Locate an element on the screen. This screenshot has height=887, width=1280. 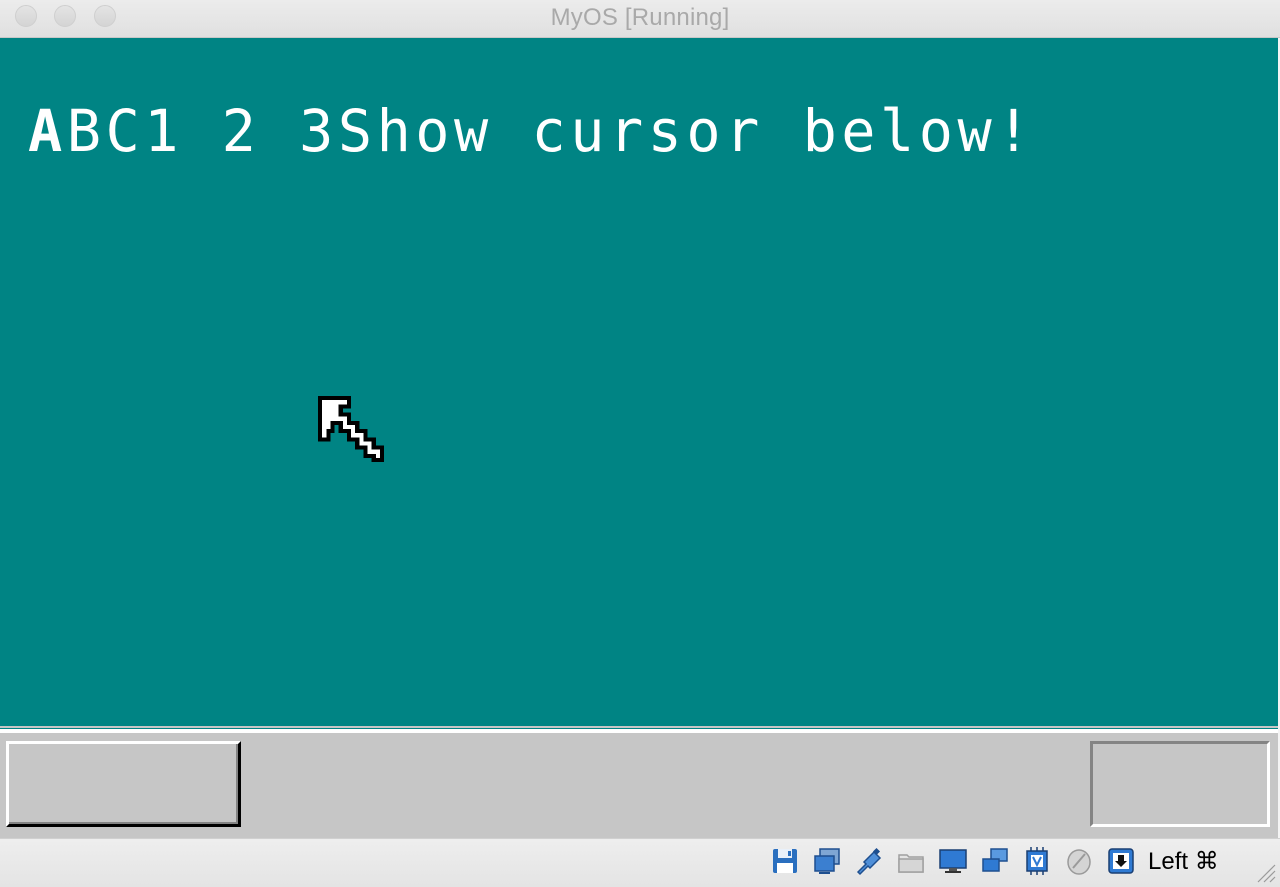
network-icon is located at coordinates (995, 861).